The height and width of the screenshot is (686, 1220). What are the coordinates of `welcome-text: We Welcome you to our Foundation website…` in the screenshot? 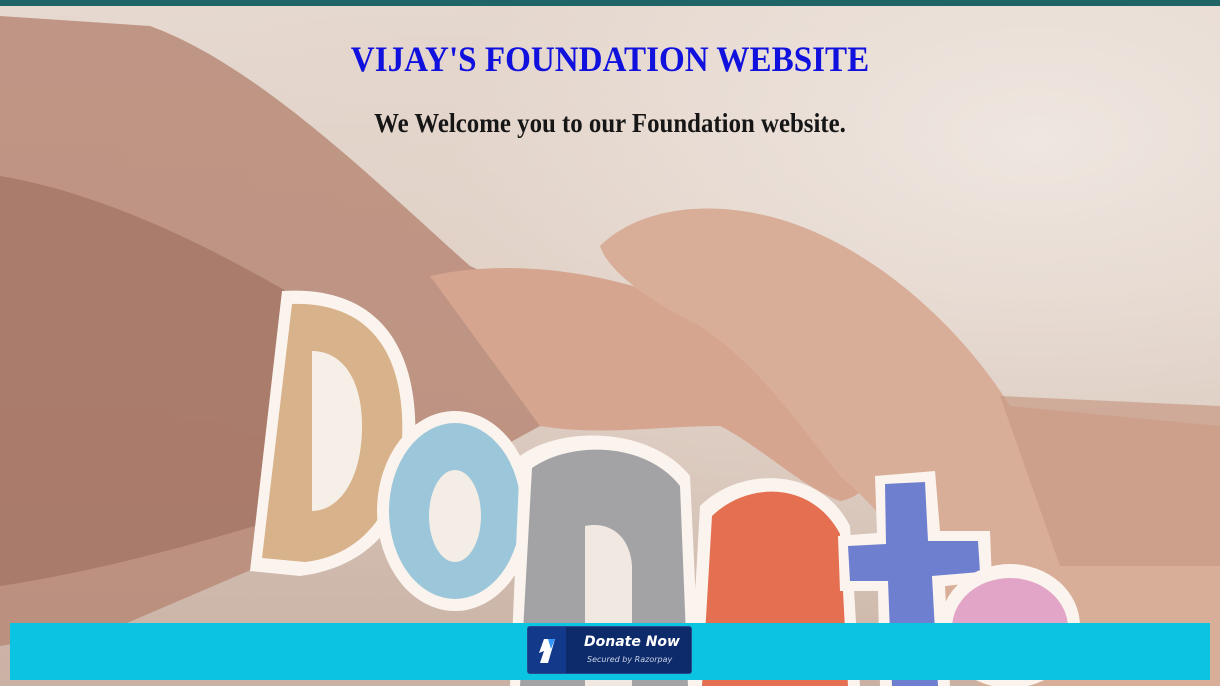 It's located at (610, 123).